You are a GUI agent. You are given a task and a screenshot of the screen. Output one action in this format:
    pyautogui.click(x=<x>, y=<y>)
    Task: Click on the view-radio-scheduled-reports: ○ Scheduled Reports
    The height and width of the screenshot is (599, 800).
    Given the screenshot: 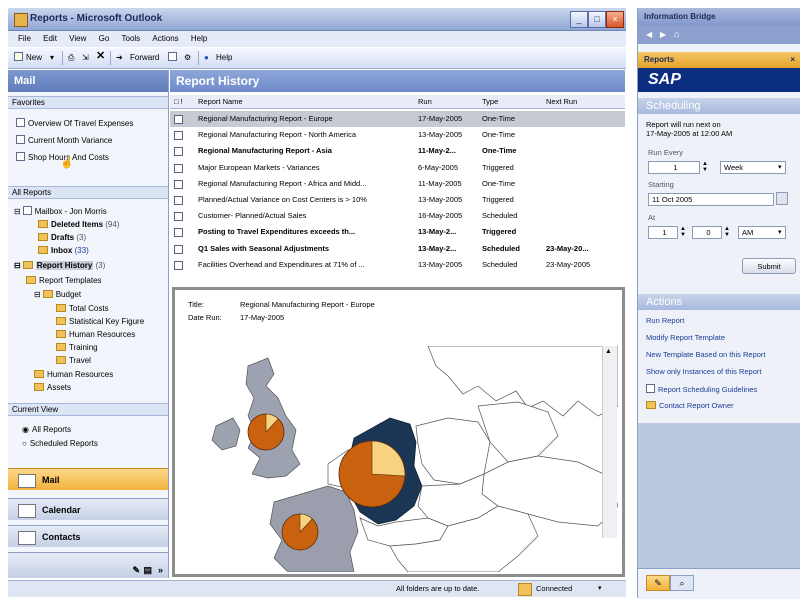 What is the action you would take?
    pyautogui.click(x=60, y=443)
    